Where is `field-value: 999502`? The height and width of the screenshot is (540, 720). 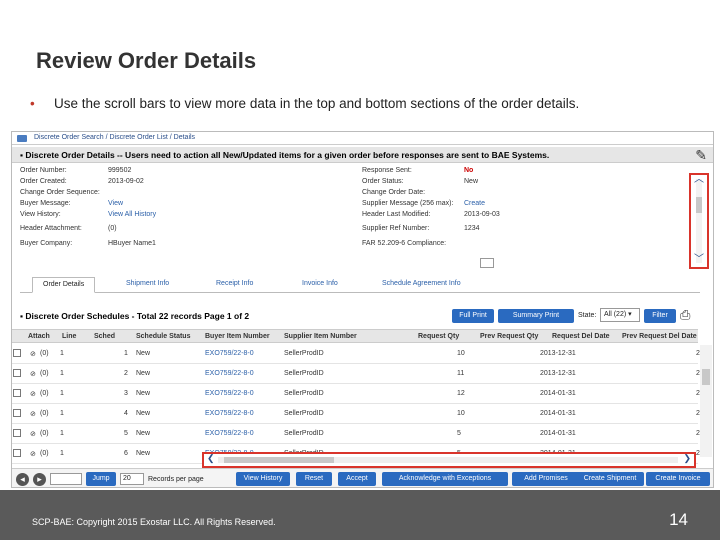 field-value: 999502 is located at coordinates (120, 170).